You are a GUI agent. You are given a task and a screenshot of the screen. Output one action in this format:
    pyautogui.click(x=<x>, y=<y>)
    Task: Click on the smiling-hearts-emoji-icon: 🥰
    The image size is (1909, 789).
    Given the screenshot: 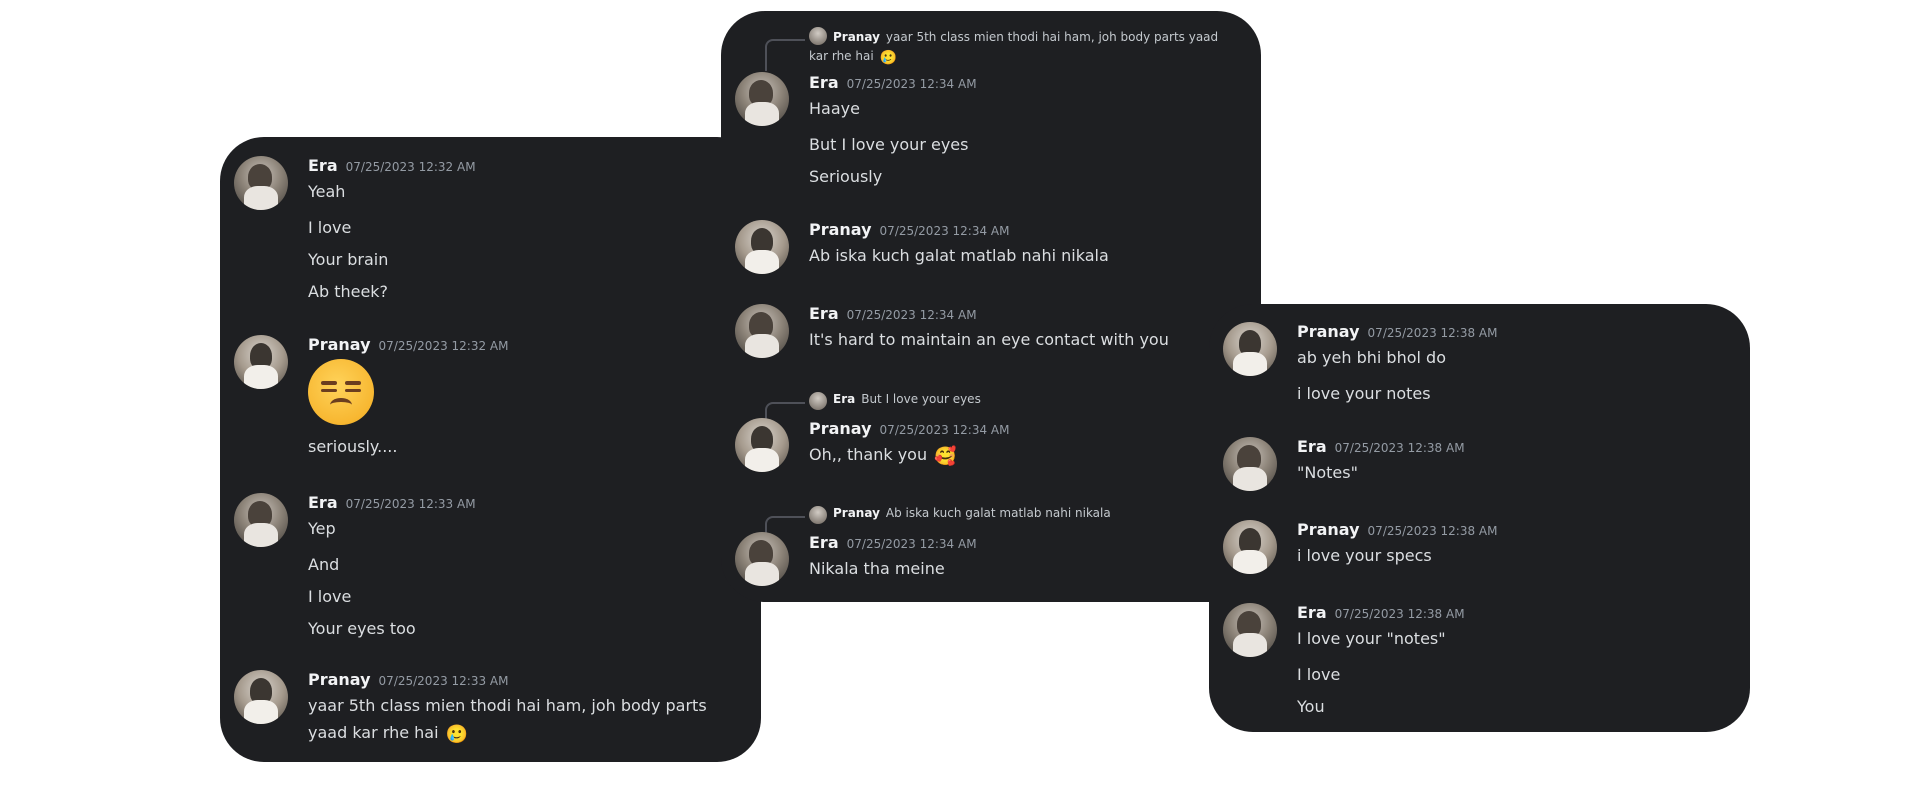 What is the action you would take?
    pyautogui.click(x=945, y=456)
    